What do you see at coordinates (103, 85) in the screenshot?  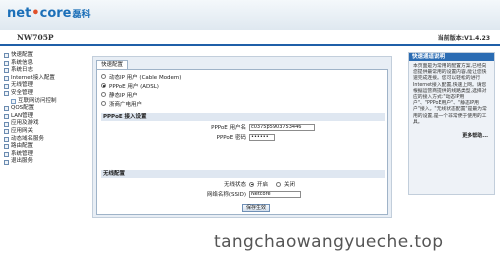 I see `radio-pppoe` at bounding box center [103, 85].